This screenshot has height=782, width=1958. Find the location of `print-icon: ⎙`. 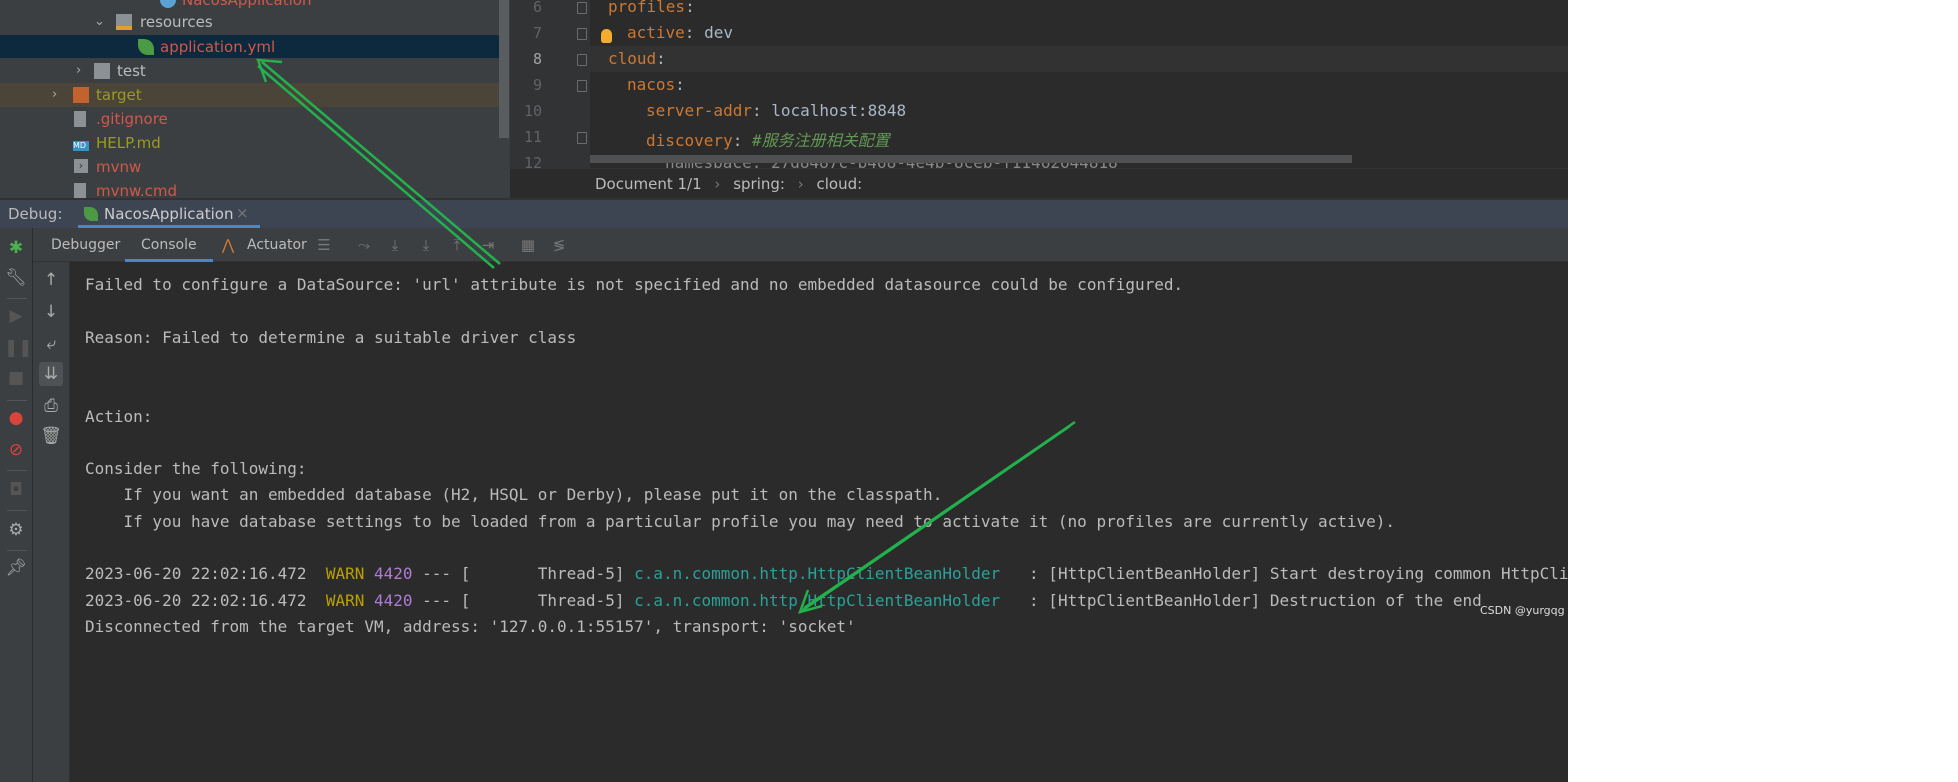

print-icon: ⎙ is located at coordinates (51, 406).